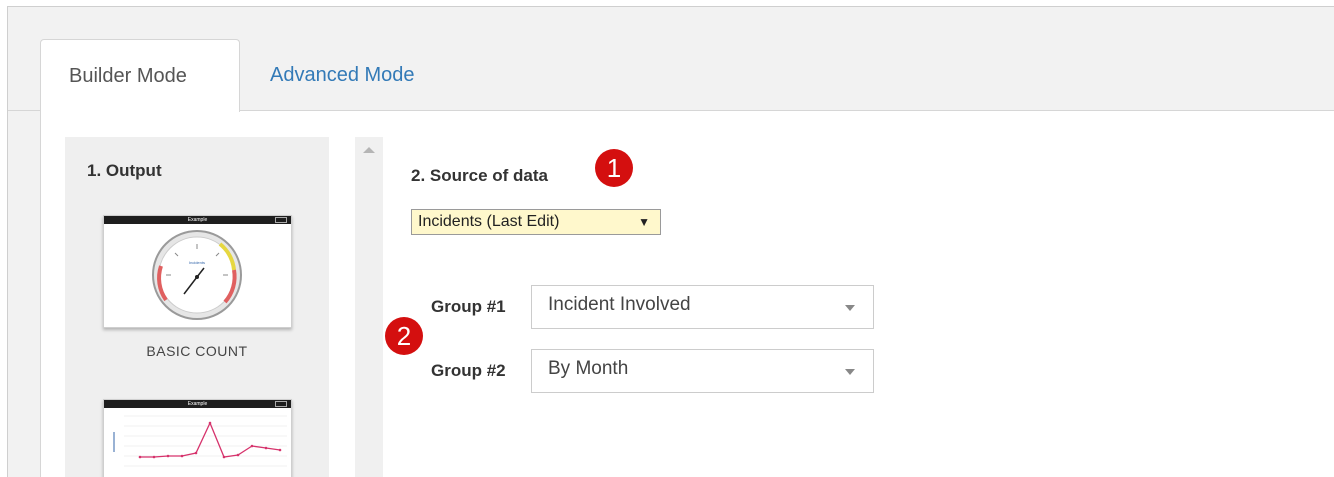 This screenshot has height=477, width=1334. Describe the element at coordinates (468, 370) in the screenshot. I see `group-2-label: Group #2` at that location.